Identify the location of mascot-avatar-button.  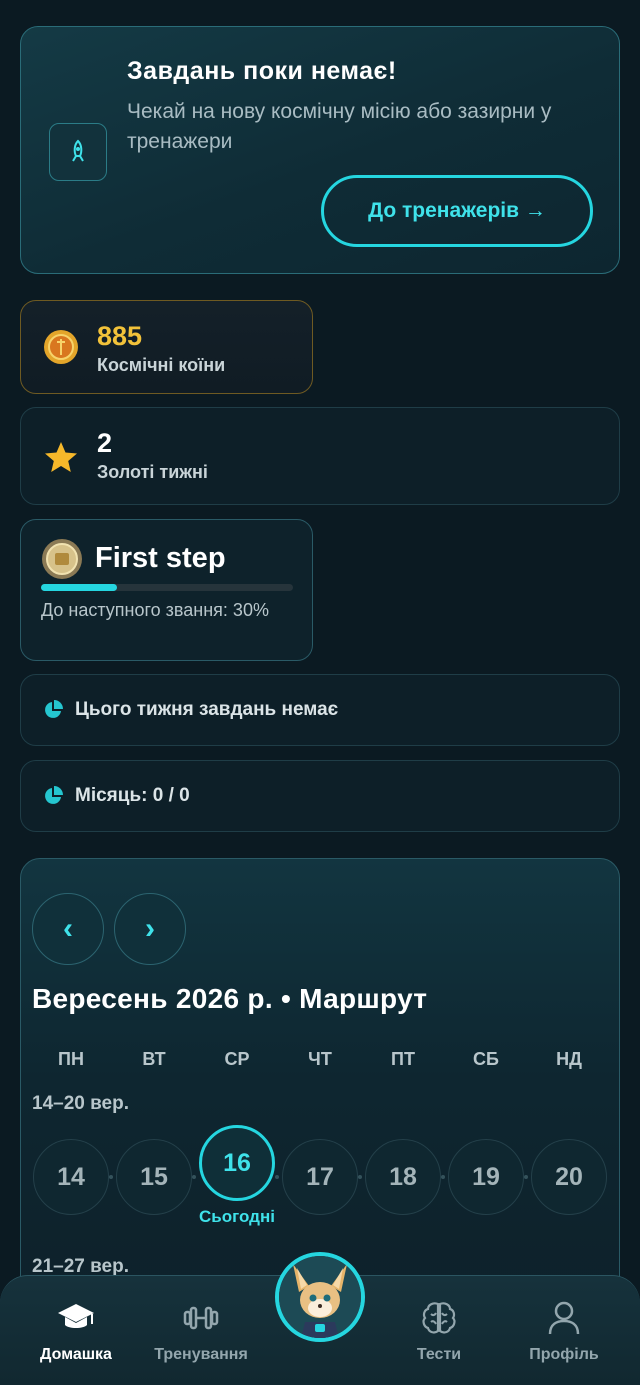
(320, 1297).